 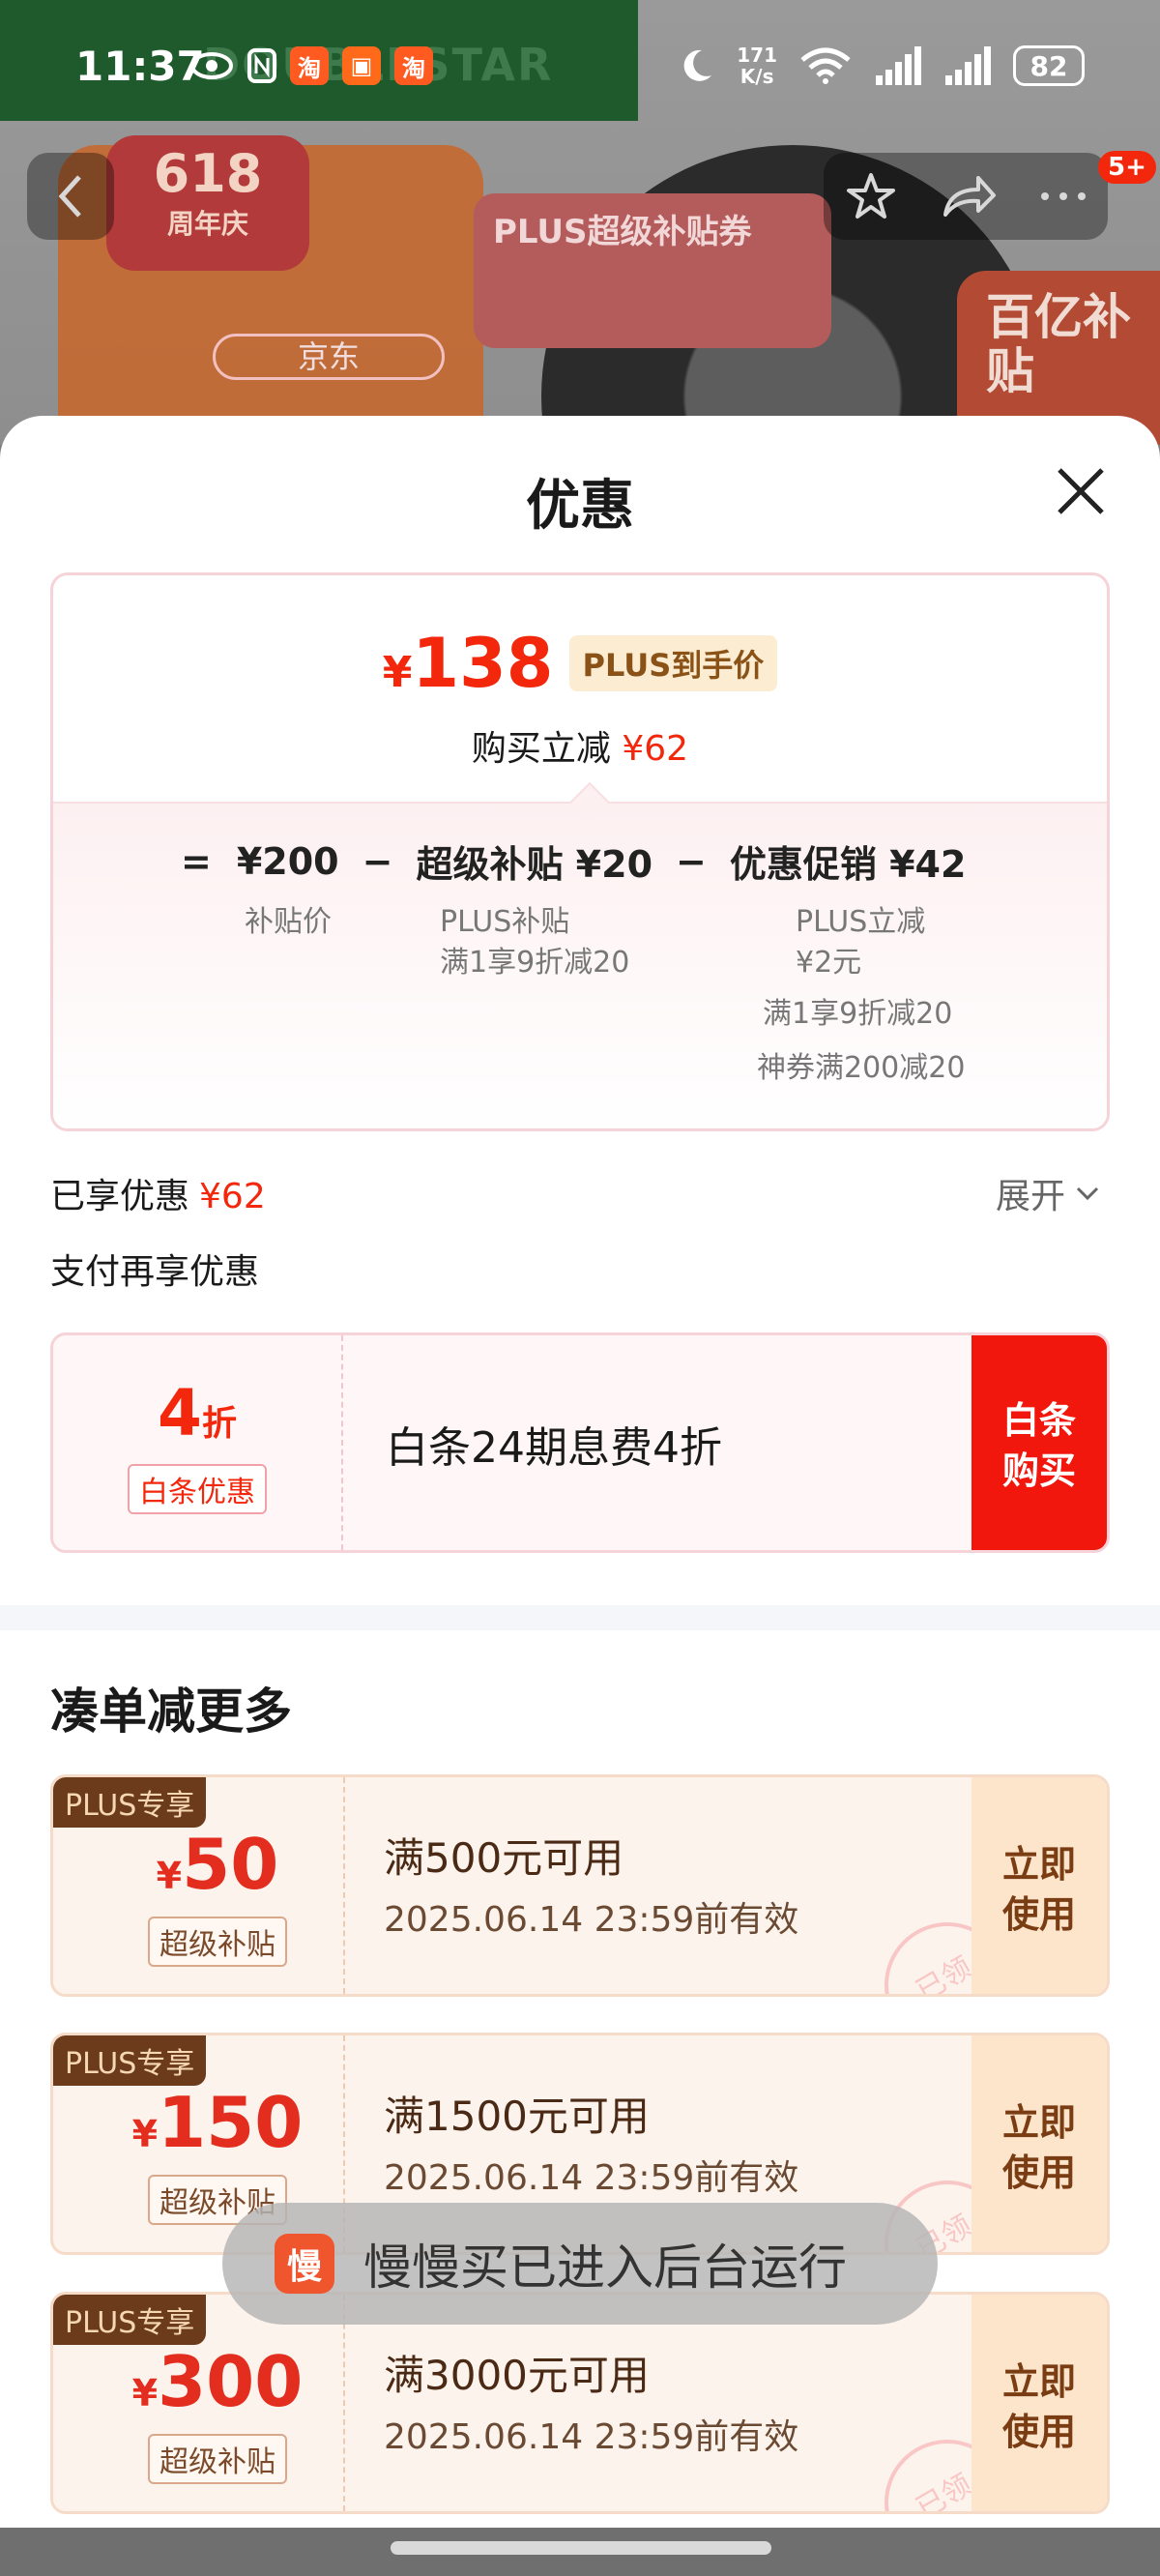 What do you see at coordinates (198, 1870) in the screenshot?
I see `coupon-amount: ¥50` at bounding box center [198, 1870].